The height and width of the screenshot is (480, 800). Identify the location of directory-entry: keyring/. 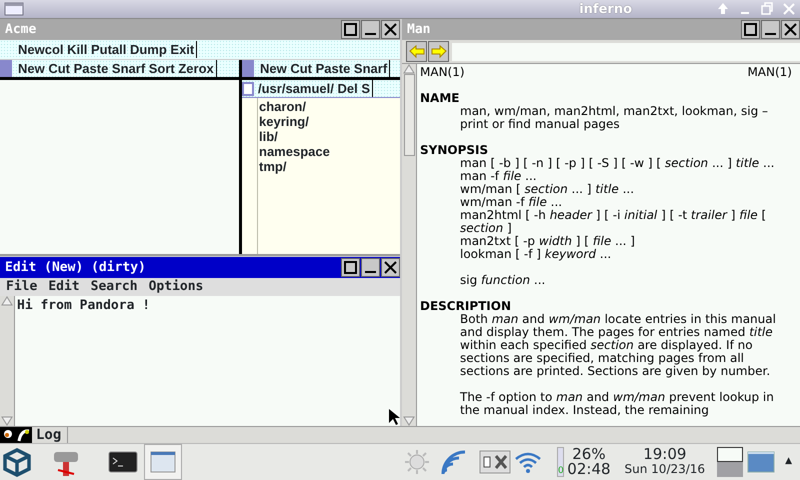
(294, 121).